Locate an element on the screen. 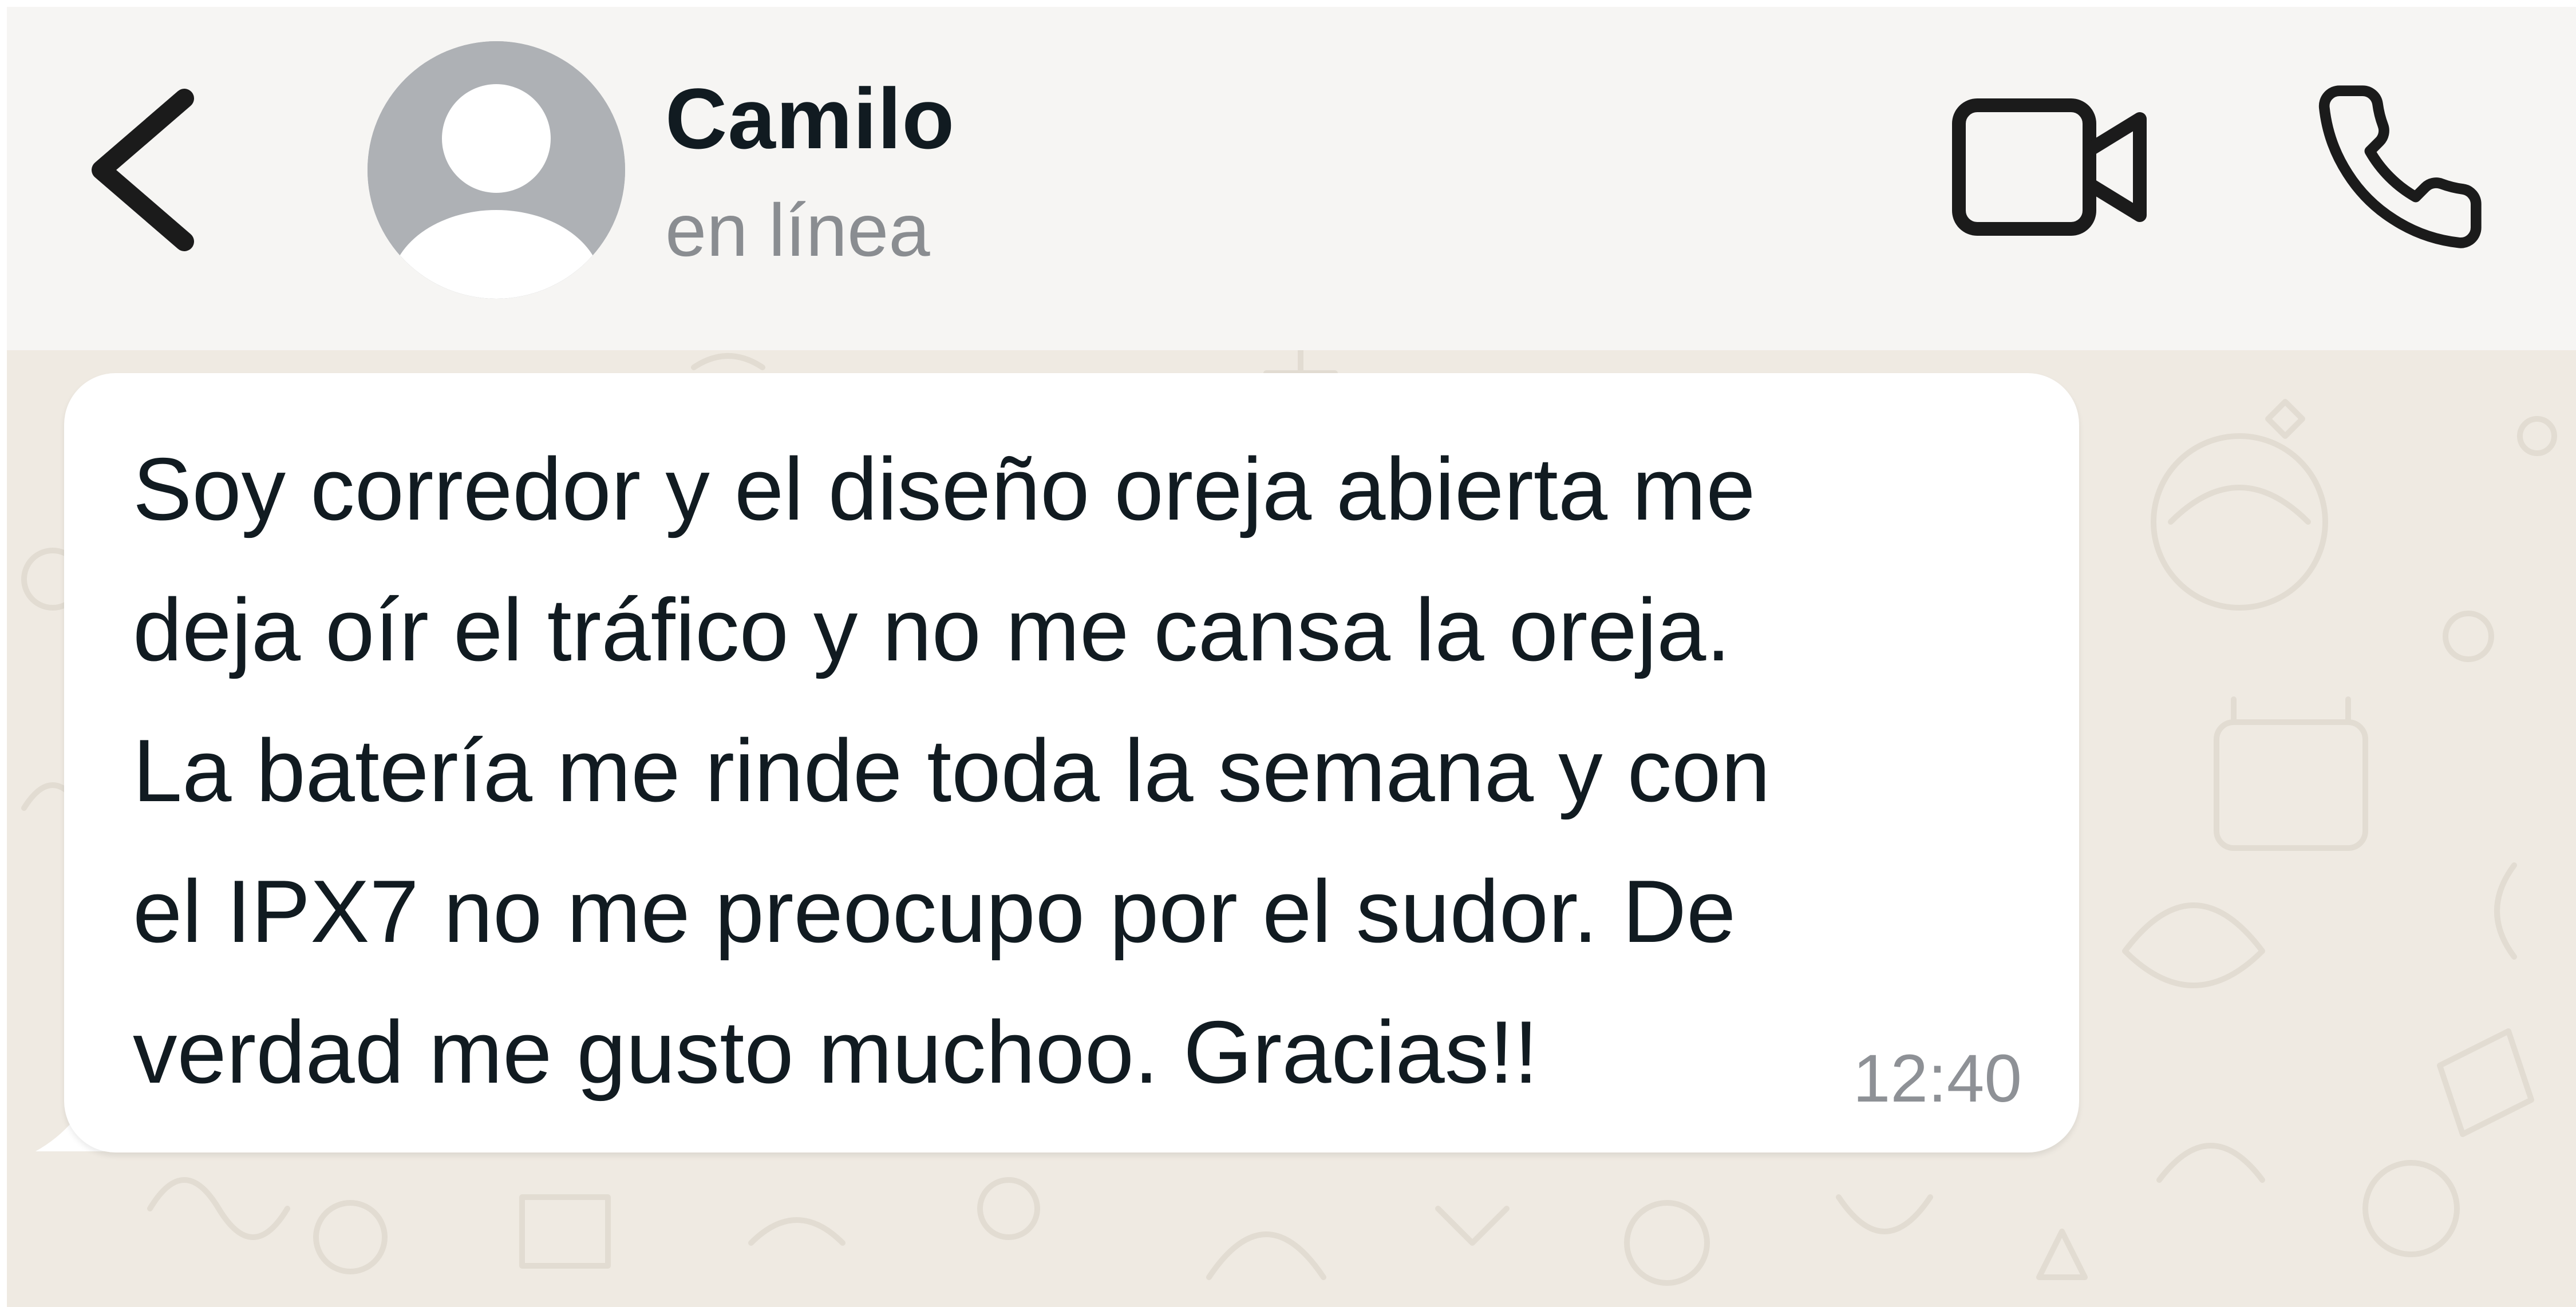  chevron-left-icon is located at coordinates (143, 170).